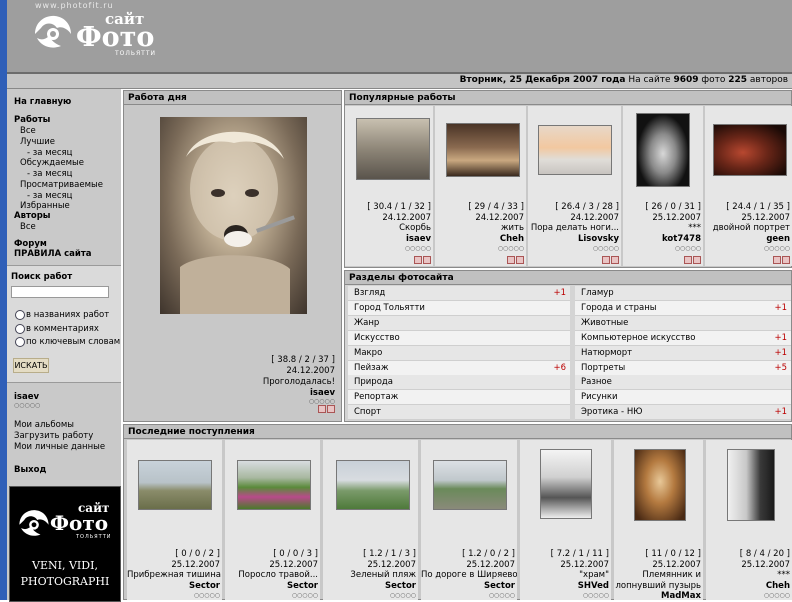 The image size is (792, 602). I want to click on nav-rules: ПРАВИЛА сайта, so click(53, 254).